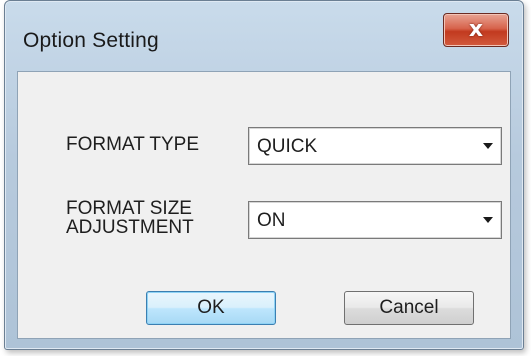  Describe the element at coordinates (133, 144) in the screenshot. I see `format-type-label: FORMAT TYPE` at that location.